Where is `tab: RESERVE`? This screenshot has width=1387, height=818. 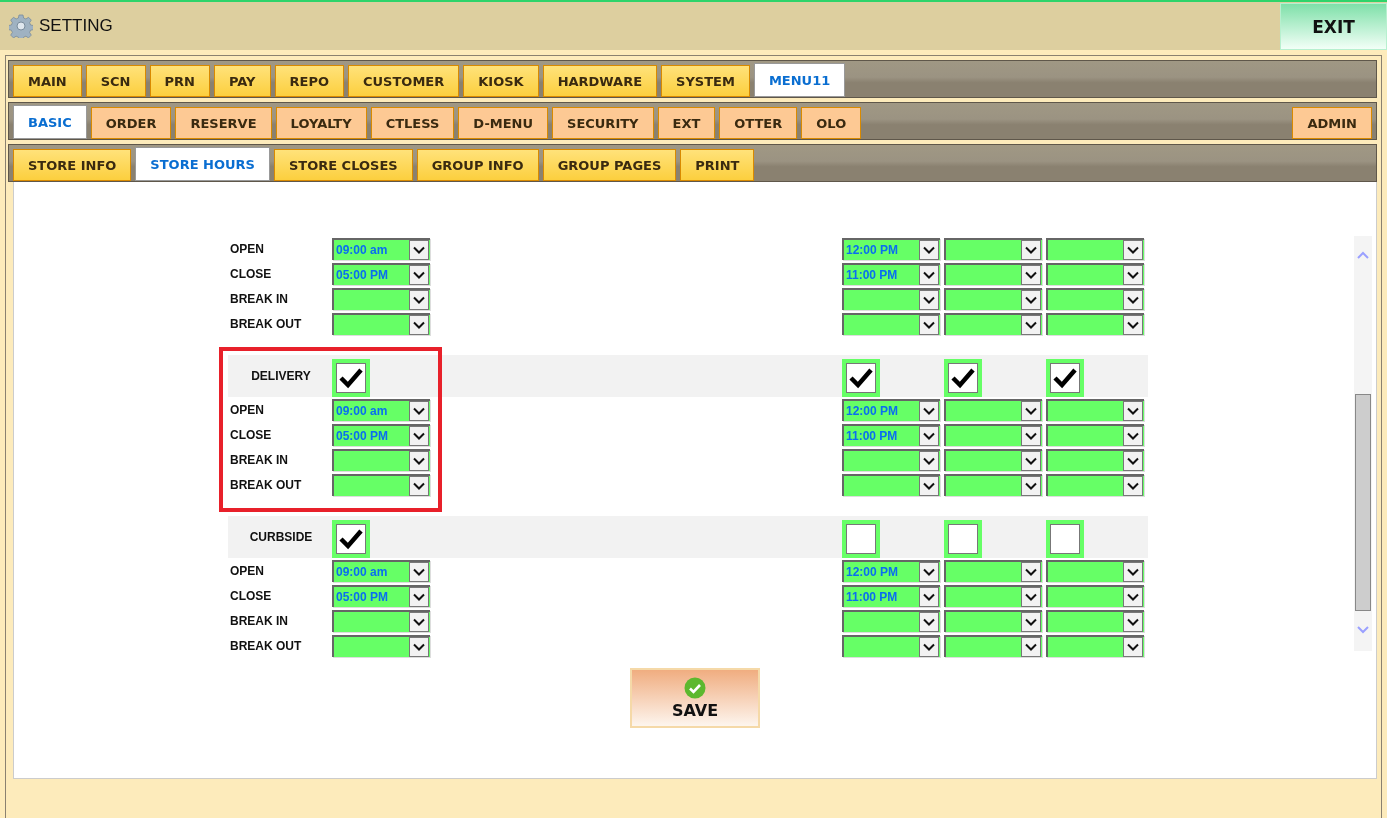 tab: RESERVE is located at coordinates (223, 123).